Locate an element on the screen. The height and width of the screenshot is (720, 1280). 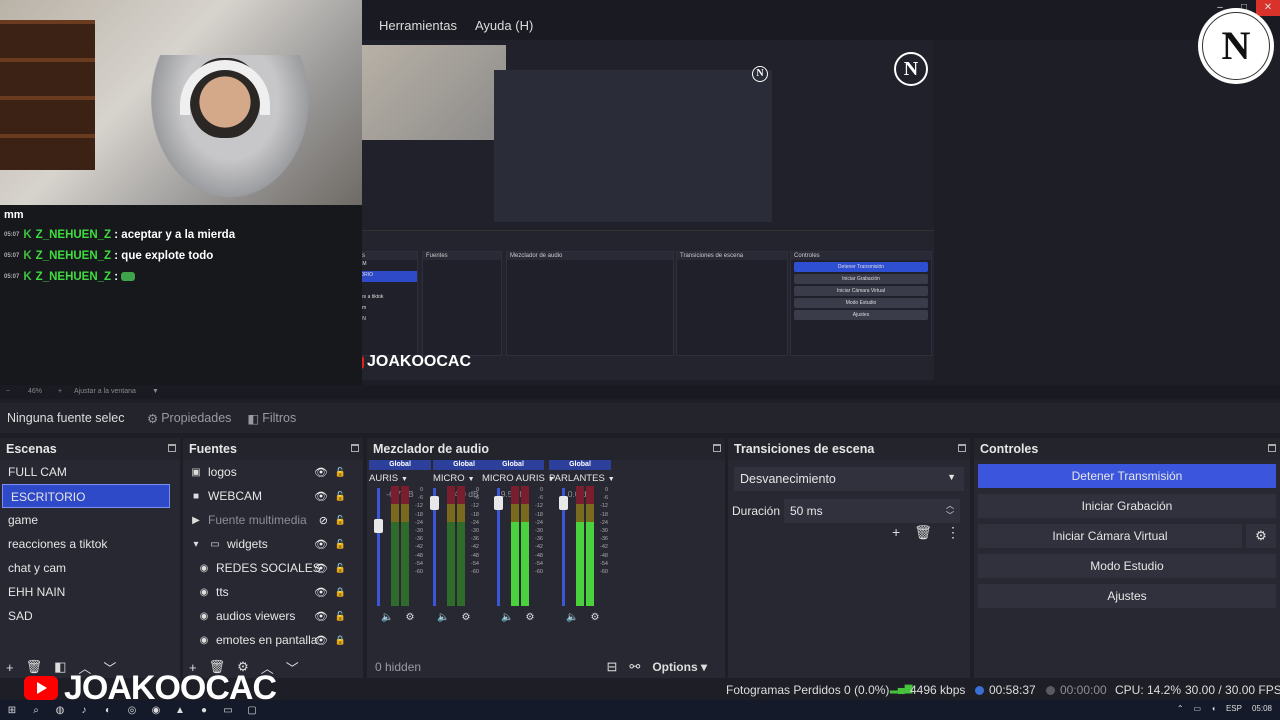
link-icon: ⚯ is located at coordinates (634, 667).